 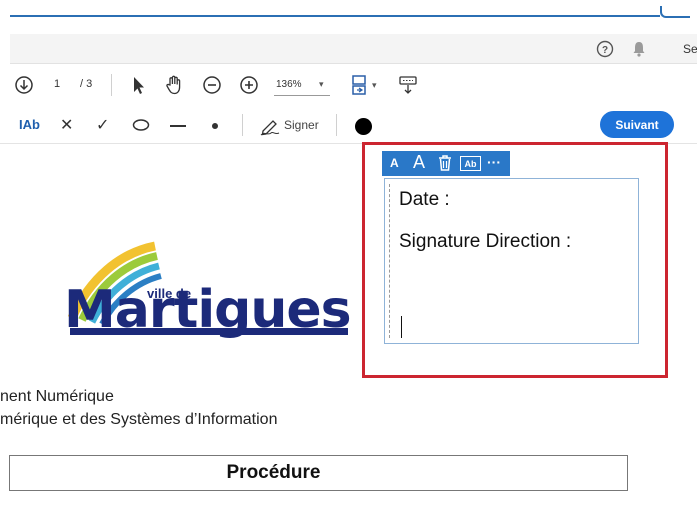 What do you see at coordinates (690, 49) in the screenshot?
I see `user-menu: Se` at bounding box center [690, 49].